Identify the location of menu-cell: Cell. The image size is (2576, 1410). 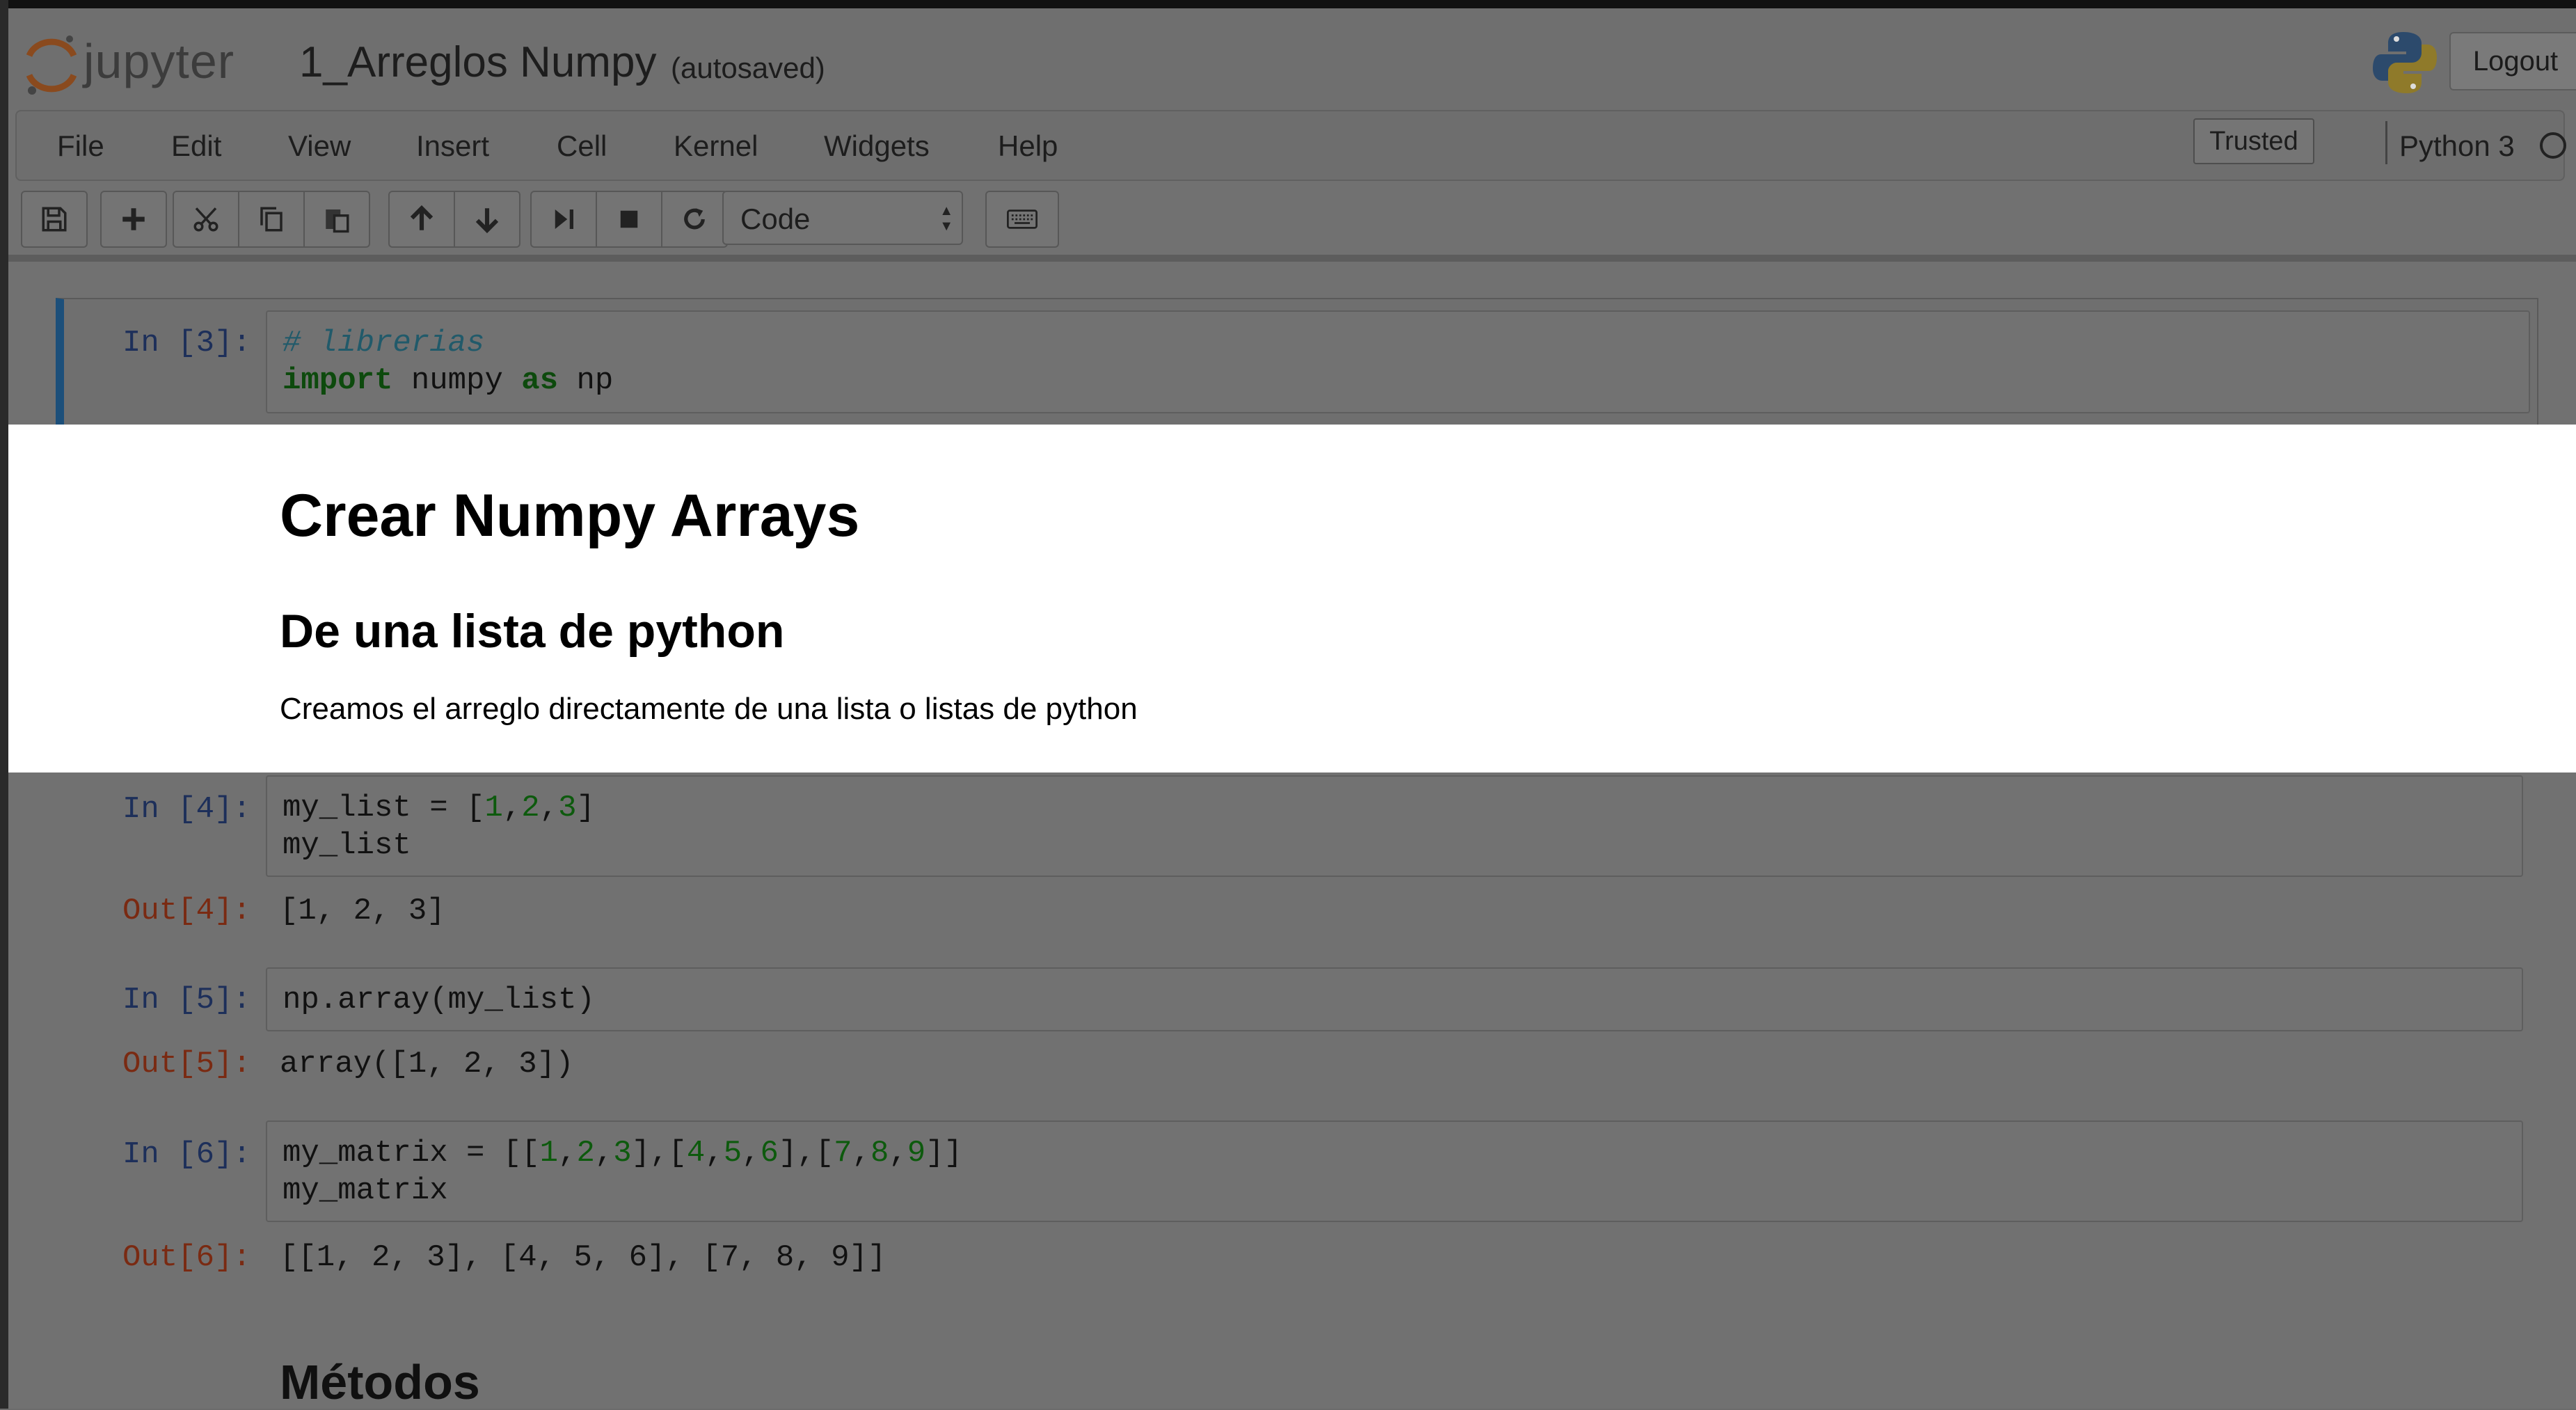
(582, 146).